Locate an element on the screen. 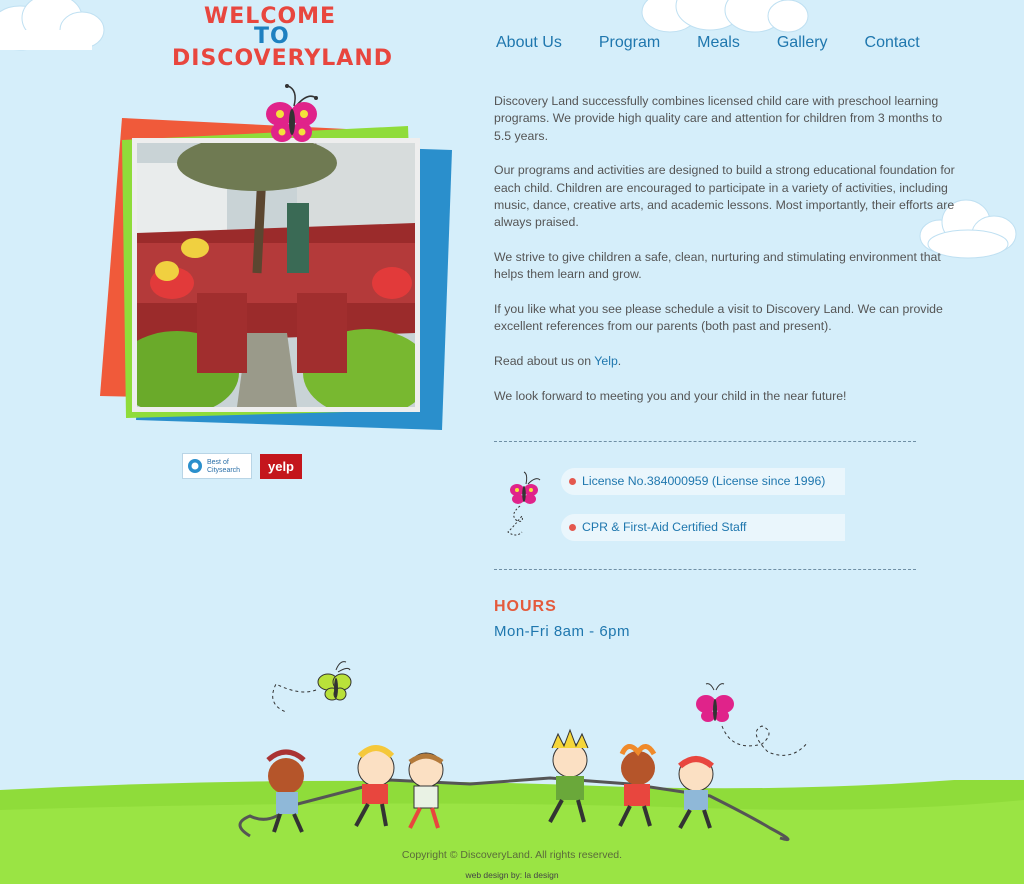 This screenshot has height=884, width=1024. nav-meals: Meals is located at coordinates (718, 43).